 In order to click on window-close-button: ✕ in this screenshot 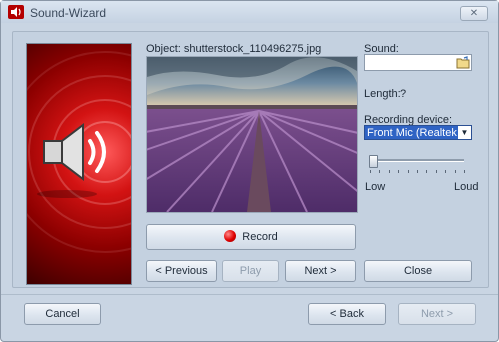, I will do `click(474, 13)`.